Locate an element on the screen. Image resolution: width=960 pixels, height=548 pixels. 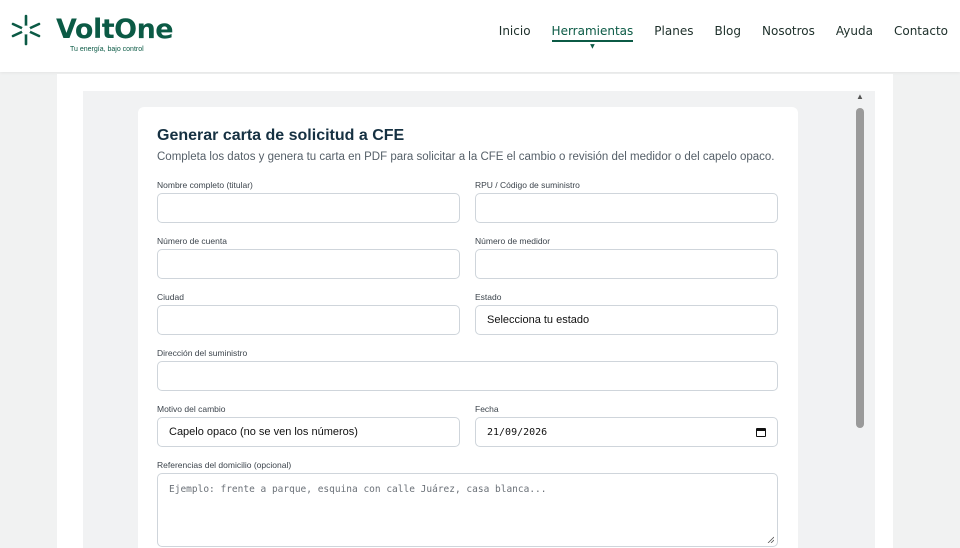
medidor-label: Número de medidor is located at coordinates (513, 241).